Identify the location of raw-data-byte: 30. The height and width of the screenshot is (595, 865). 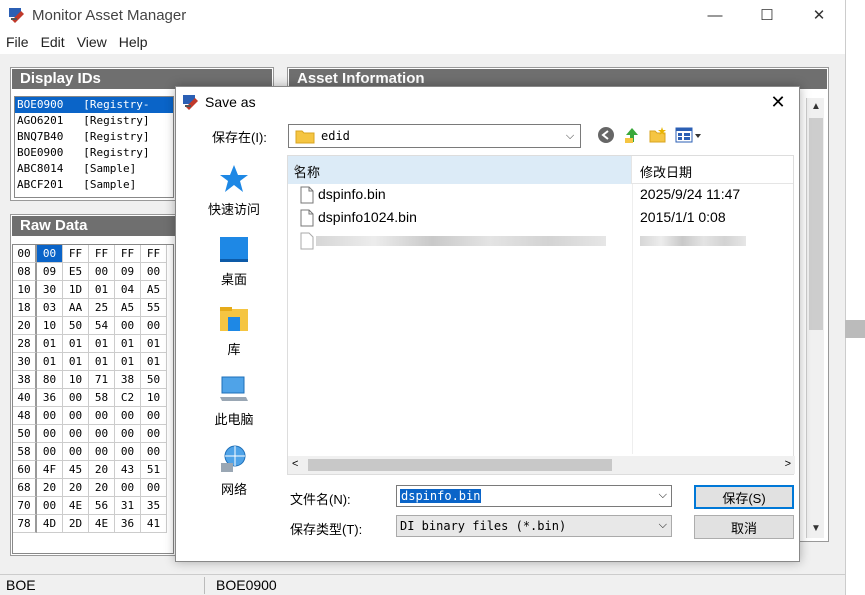
(50, 290).